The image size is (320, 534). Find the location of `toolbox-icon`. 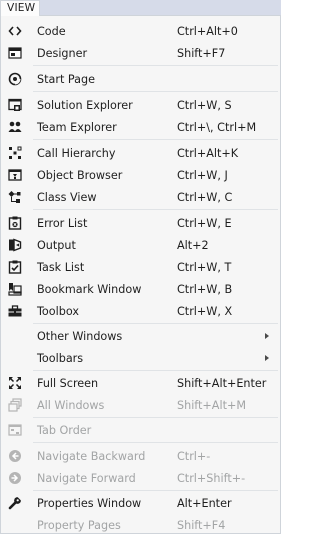

toolbox-icon is located at coordinates (15, 311).